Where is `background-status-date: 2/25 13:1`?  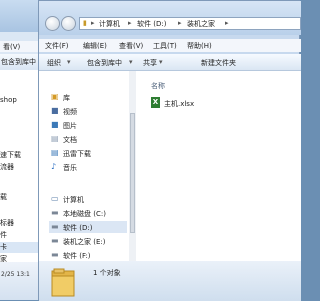
background-status-date: 2/25 13:1 is located at coordinates (15, 274).